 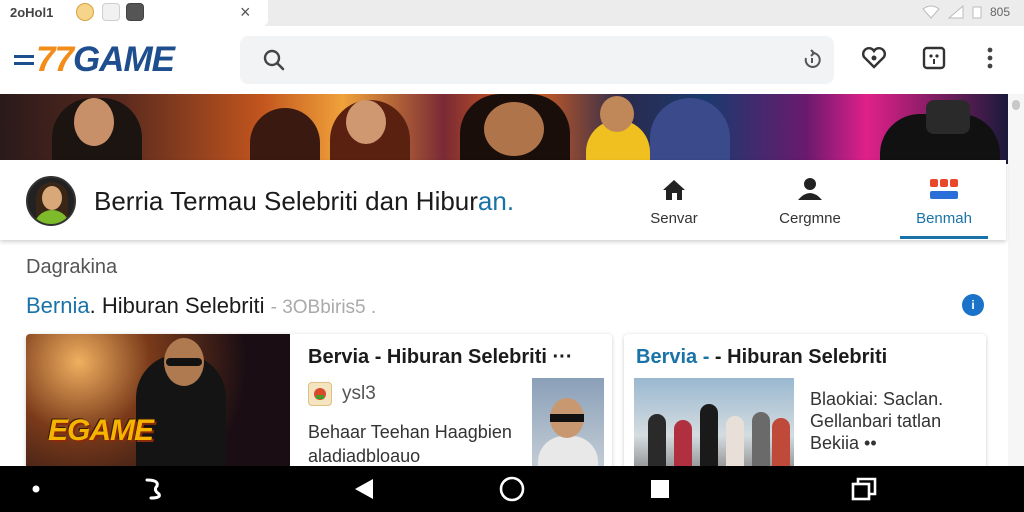 What do you see at coordinates (36, 489) in the screenshot?
I see `dot-icon` at bounding box center [36, 489].